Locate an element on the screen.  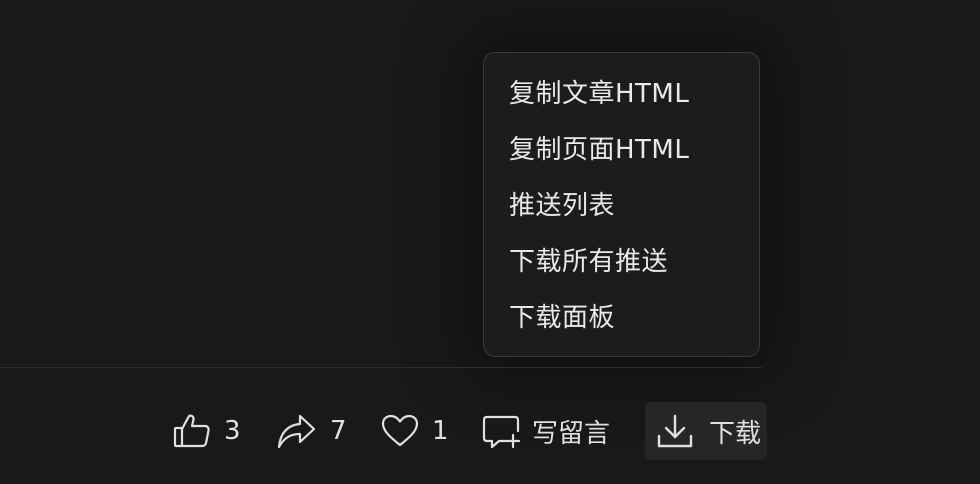
menu-item-download-all-pushes: 下载所有推送 is located at coordinates (621, 262).